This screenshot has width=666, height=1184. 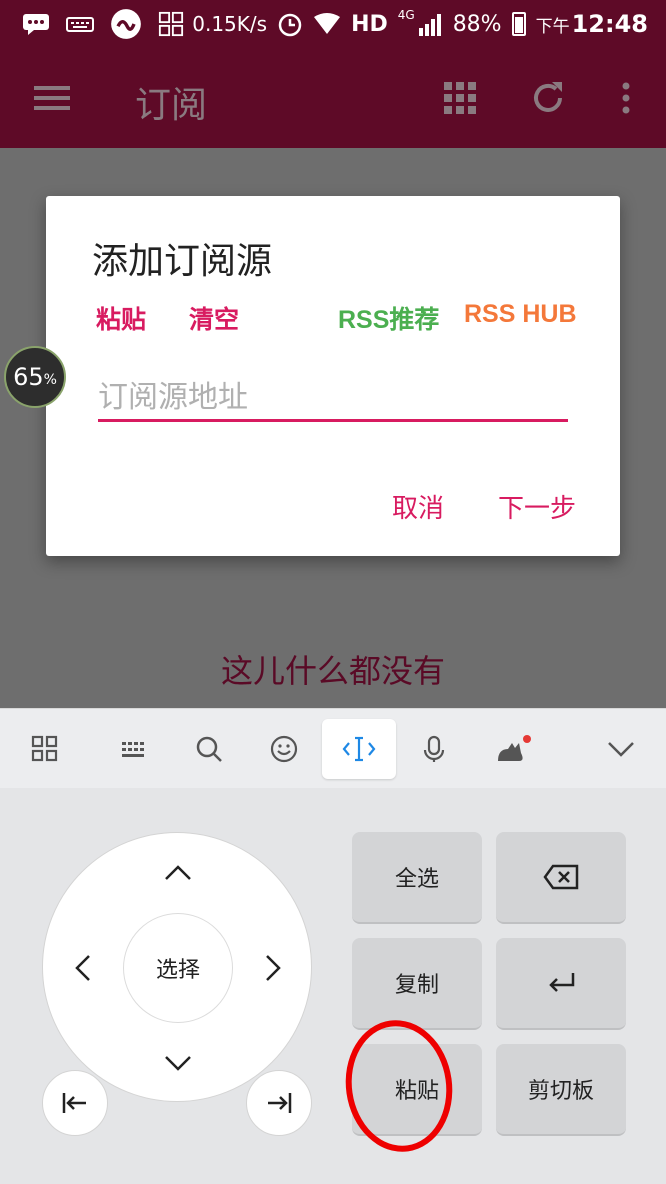 What do you see at coordinates (121, 318) in the screenshot?
I see `paste-button: 粘贴` at bounding box center [121, 318].